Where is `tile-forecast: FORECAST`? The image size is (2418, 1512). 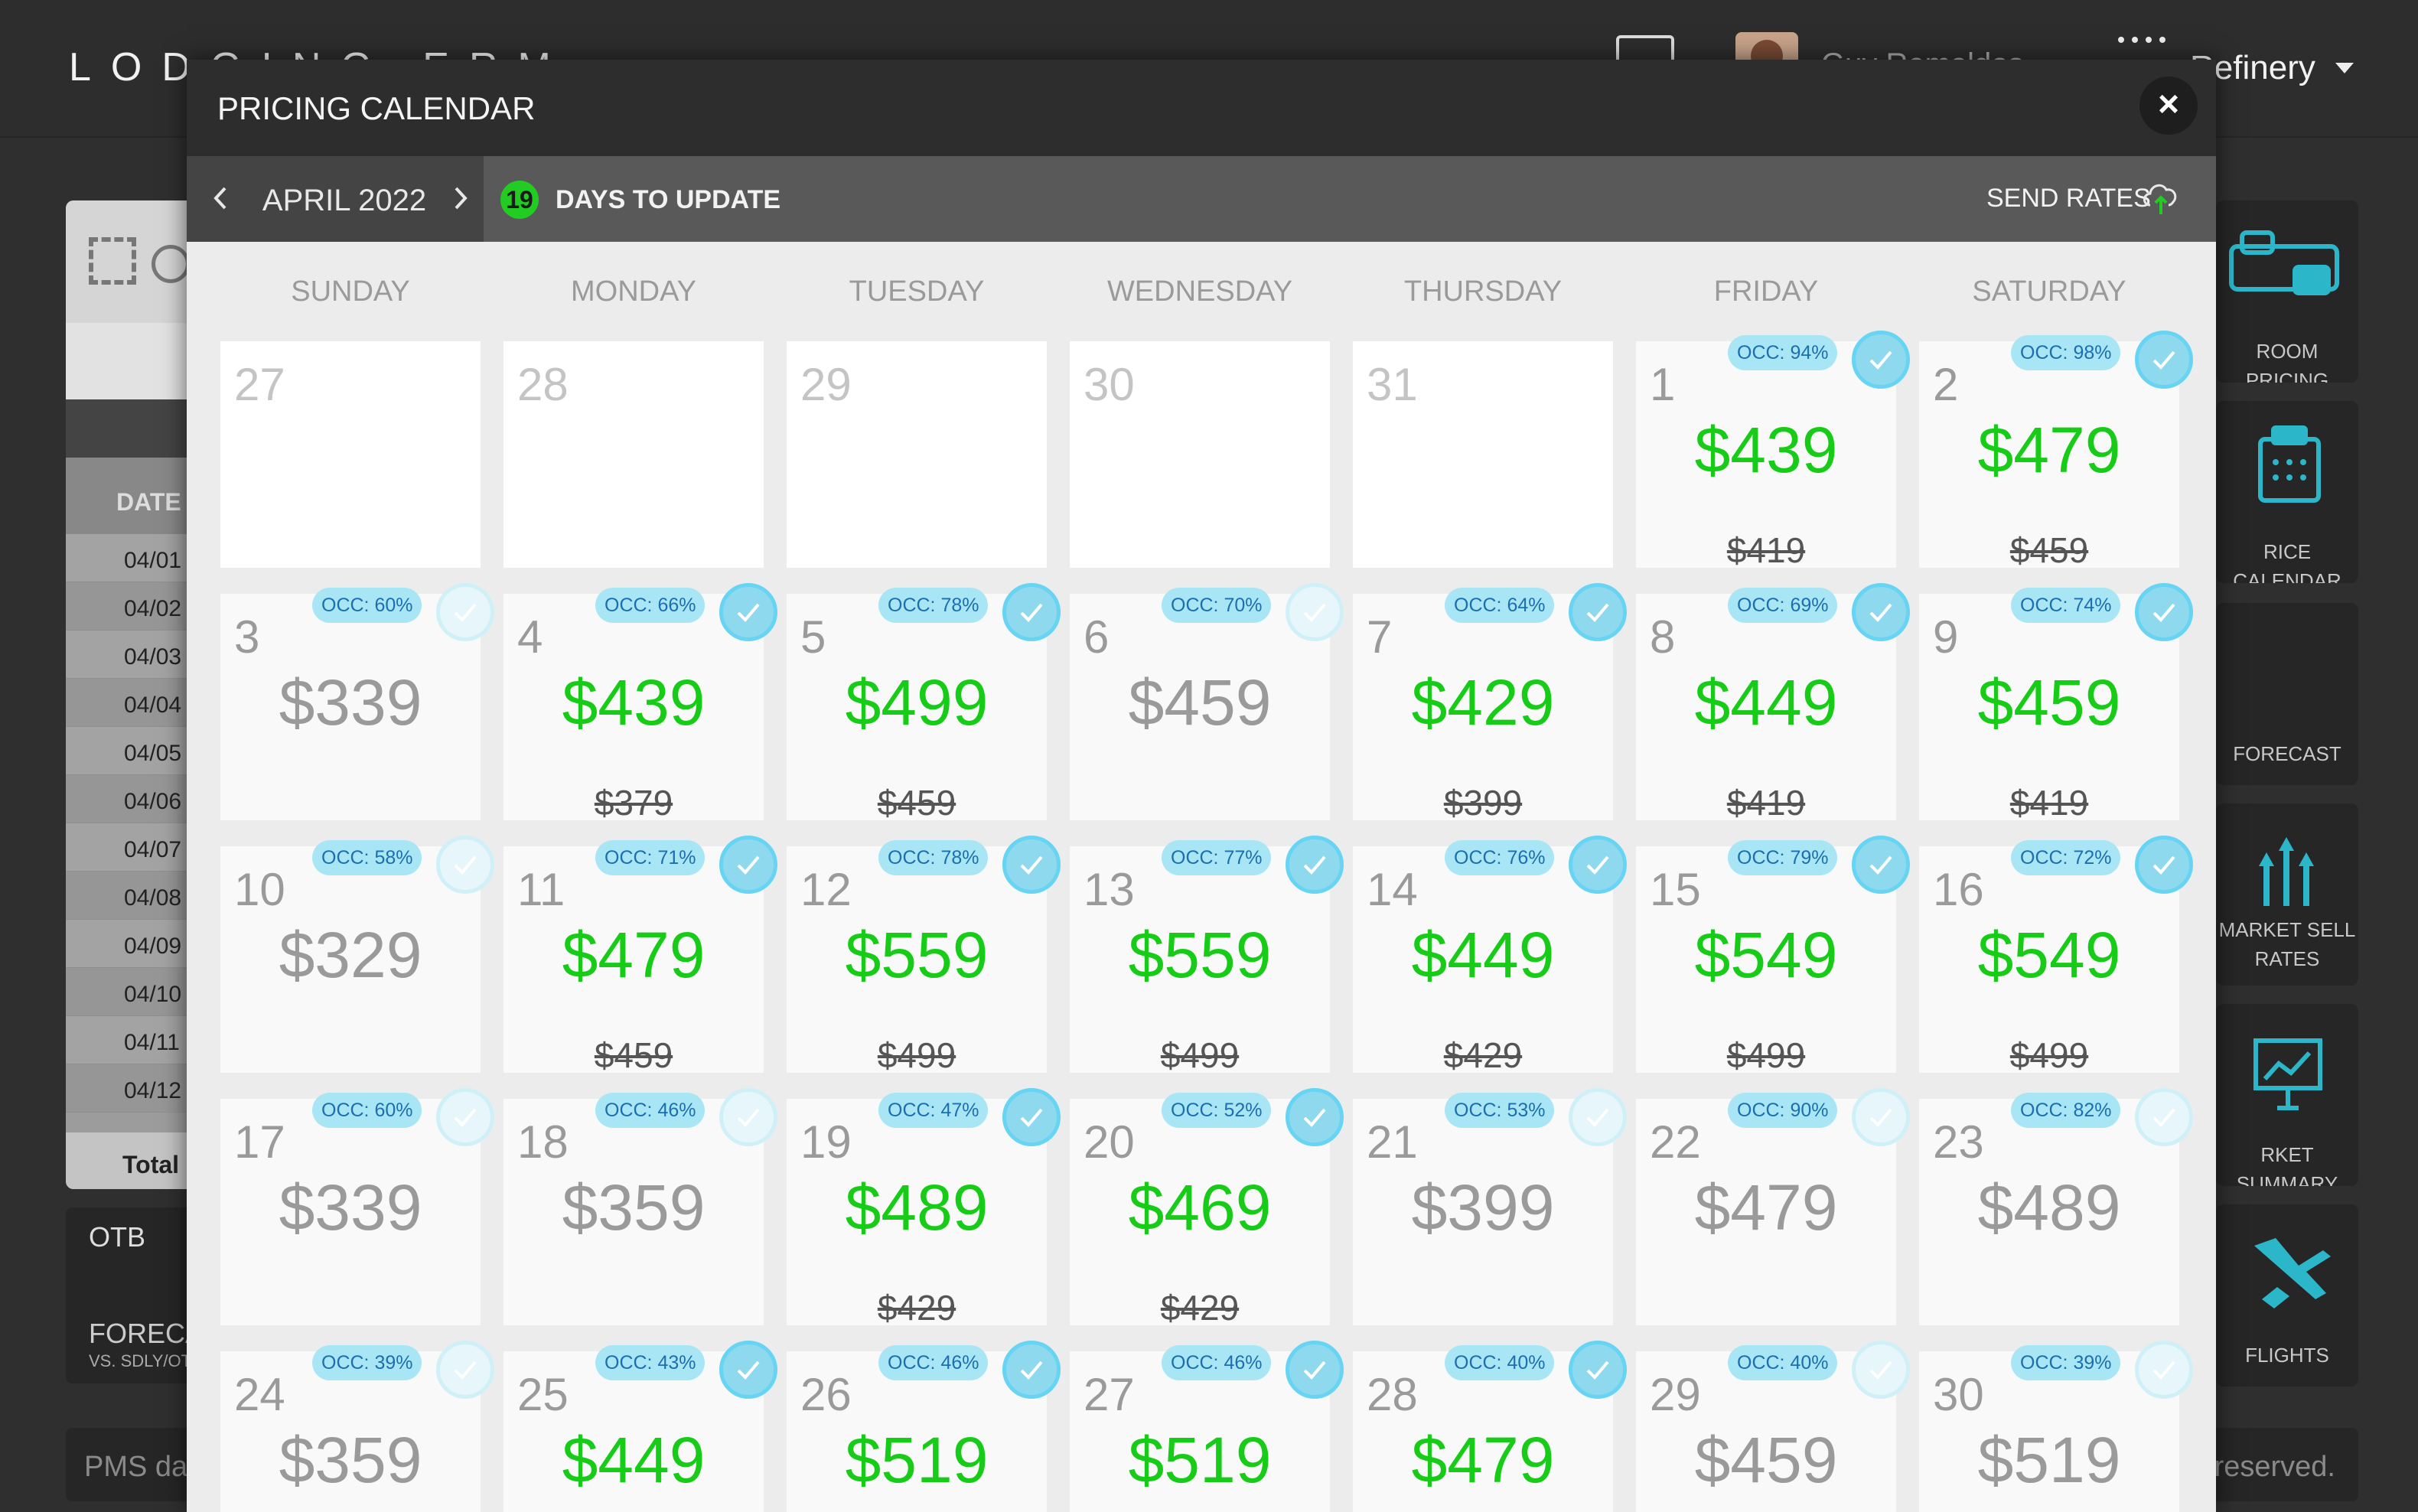 tile-forecast: FORECAST is located at coordinates (2287, 694).